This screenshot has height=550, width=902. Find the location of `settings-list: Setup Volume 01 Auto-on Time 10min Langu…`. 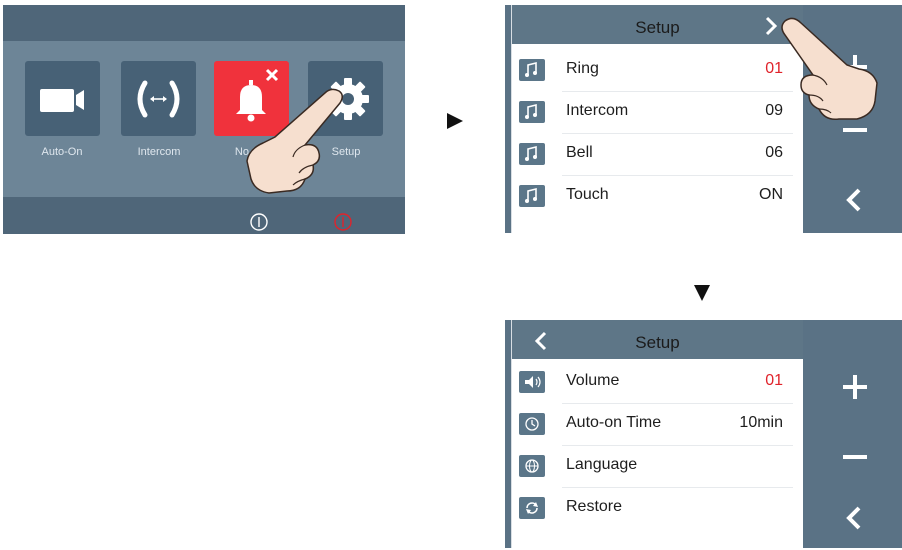

settings-list: Setup Volume 01 Auto-on Time 10min Langu… is located at coordinates (657, 434).